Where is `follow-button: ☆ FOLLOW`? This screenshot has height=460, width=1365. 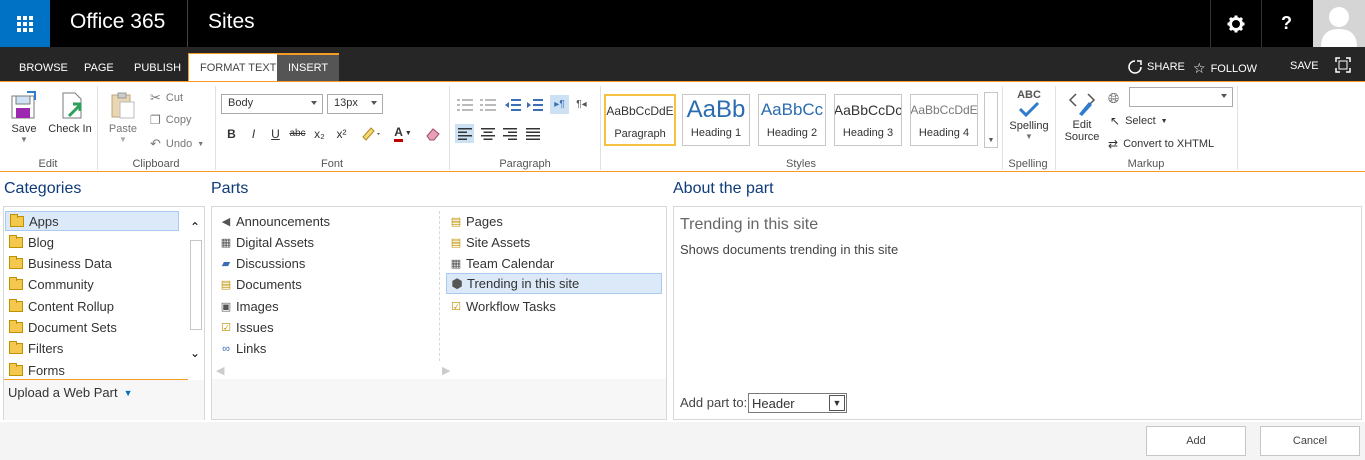
follow-button: ☆ FOLLOW is located at coordinates (1225, 68).